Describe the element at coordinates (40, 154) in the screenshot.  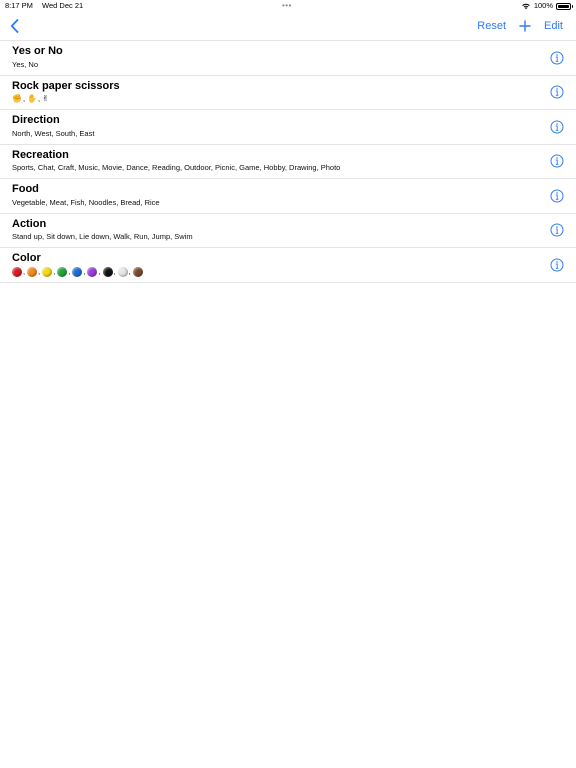
I see `list-item-title: Recreation` at that location.